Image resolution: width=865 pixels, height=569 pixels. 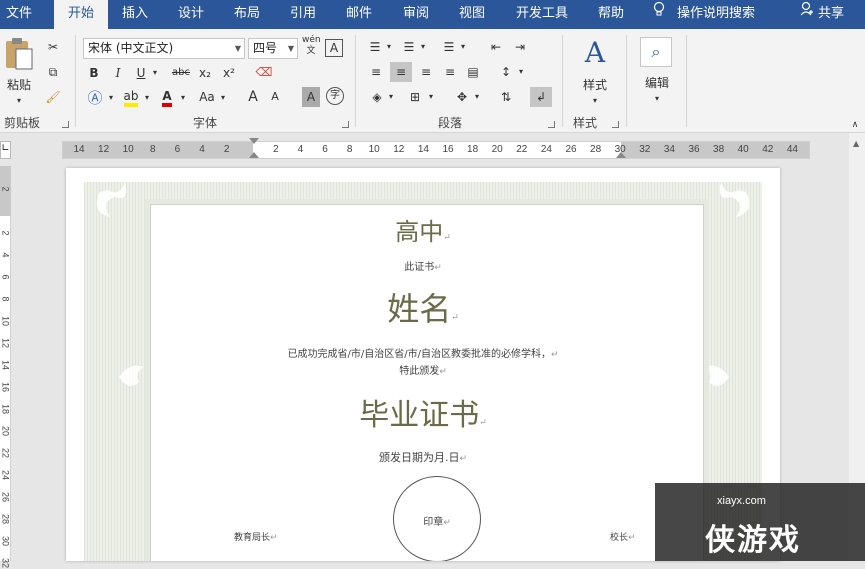 What do you see at coordinates (53, 47) in the screenshot?
I see `cut-icon: ✂` at bounding box center [53, 47].